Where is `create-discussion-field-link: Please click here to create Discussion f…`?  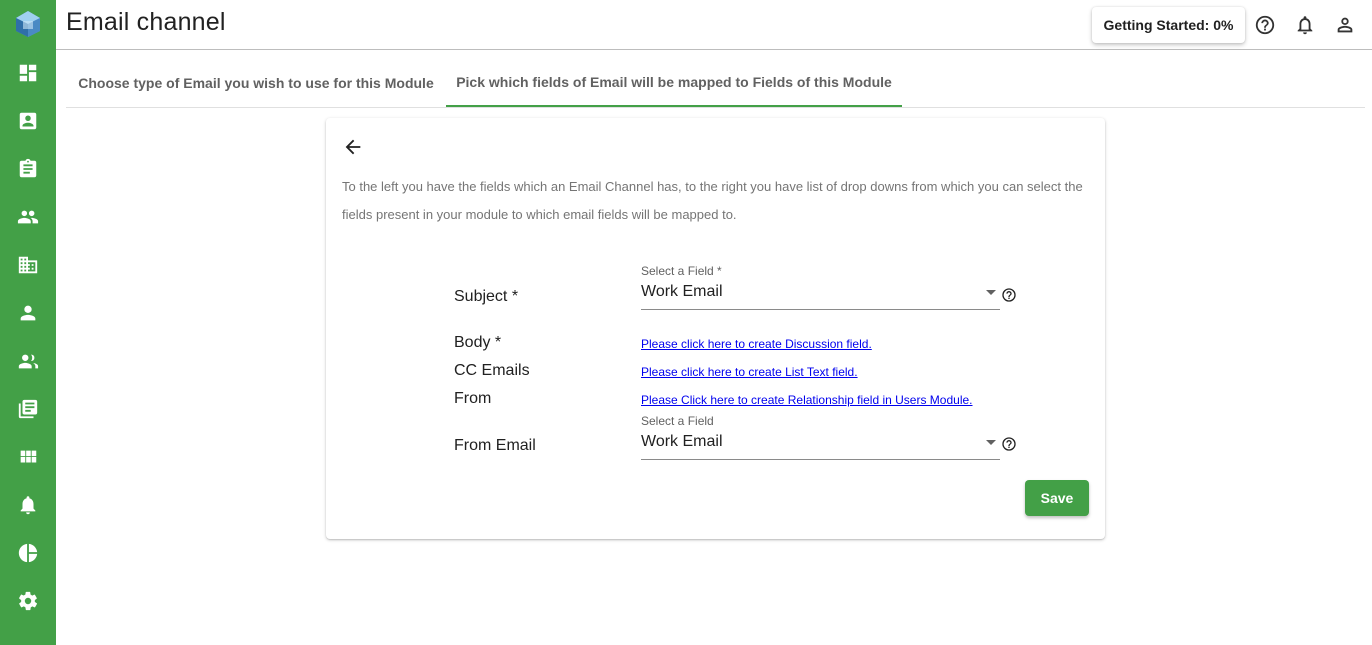 create-discussion-field-link: Please click here to create Discussion f… is located at coordinates (756, 344).